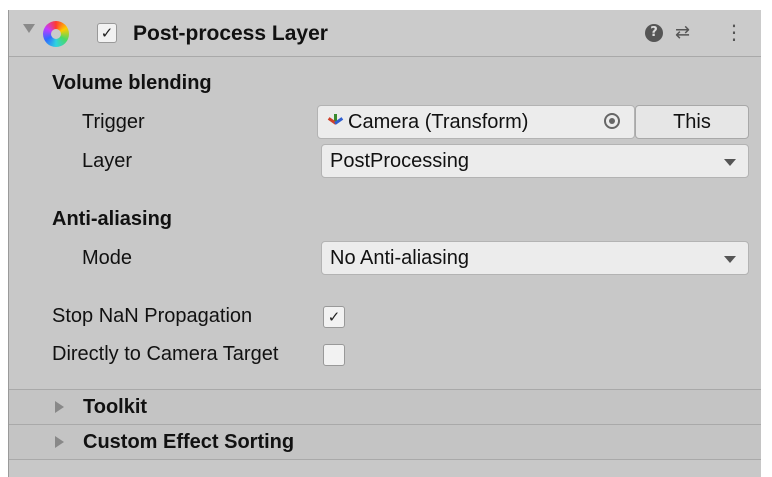  What do you see at coordinates (385, 406) in the screenshot?
I see `toolkit-foldout: Toolkit` at bounding box center [385, 406].